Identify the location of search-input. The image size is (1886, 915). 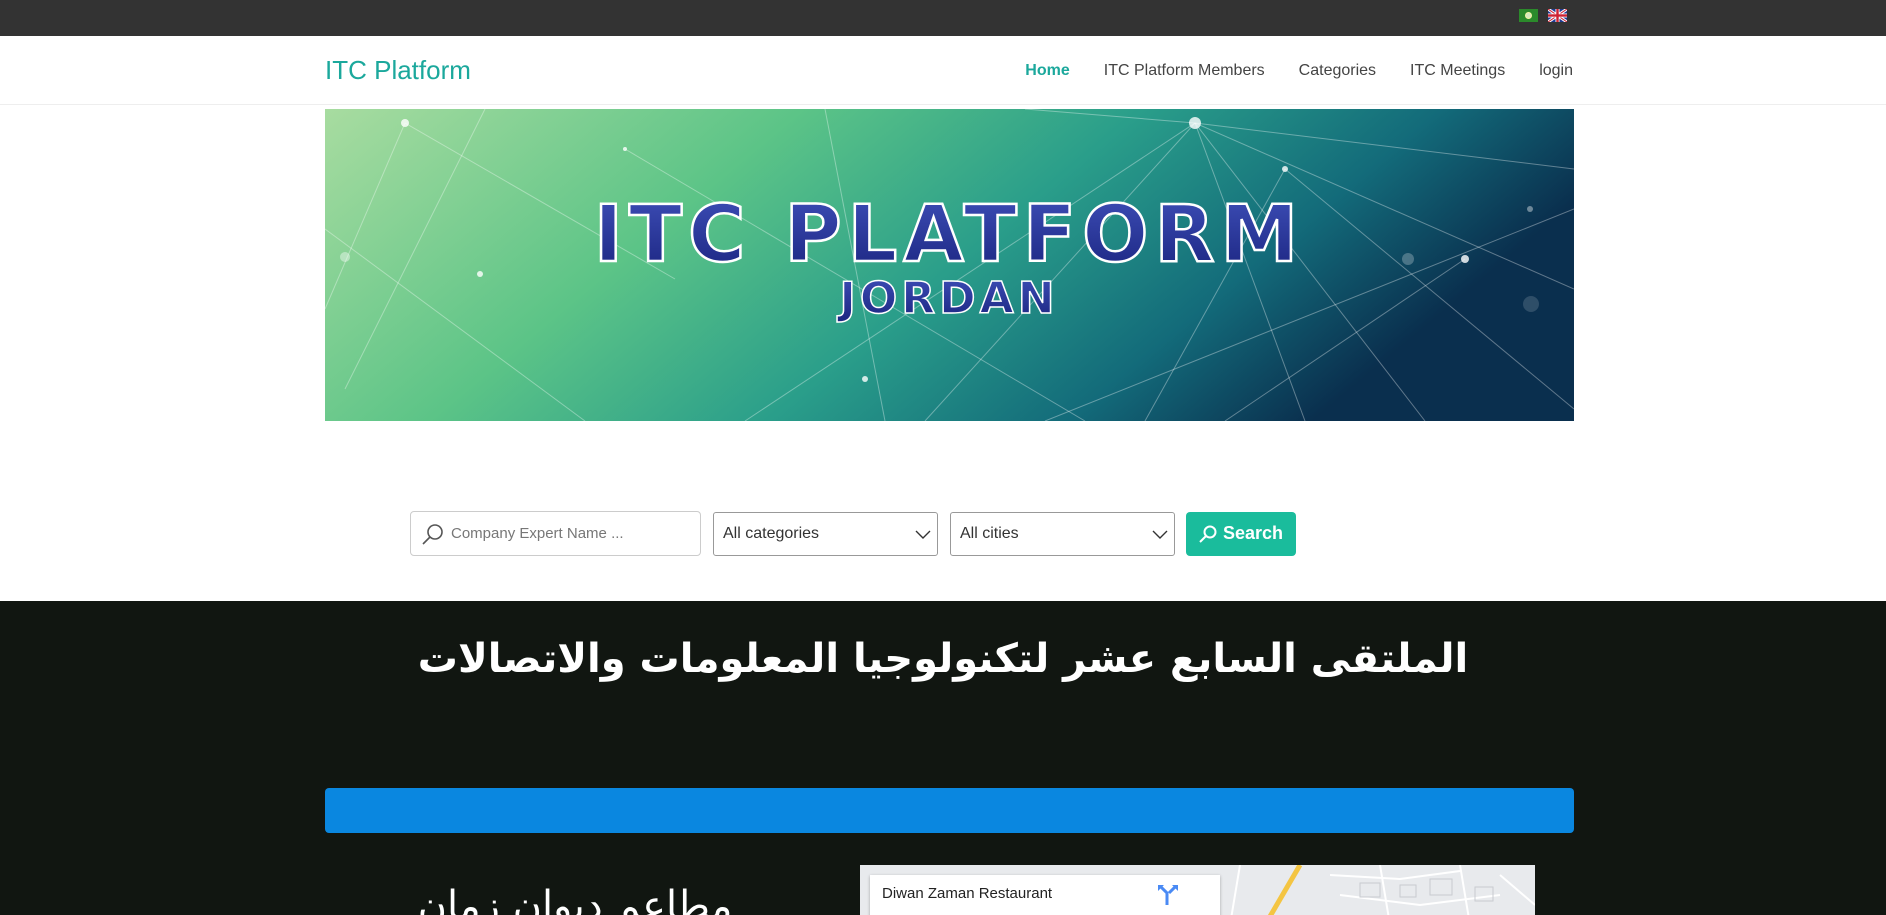
(571, 533).